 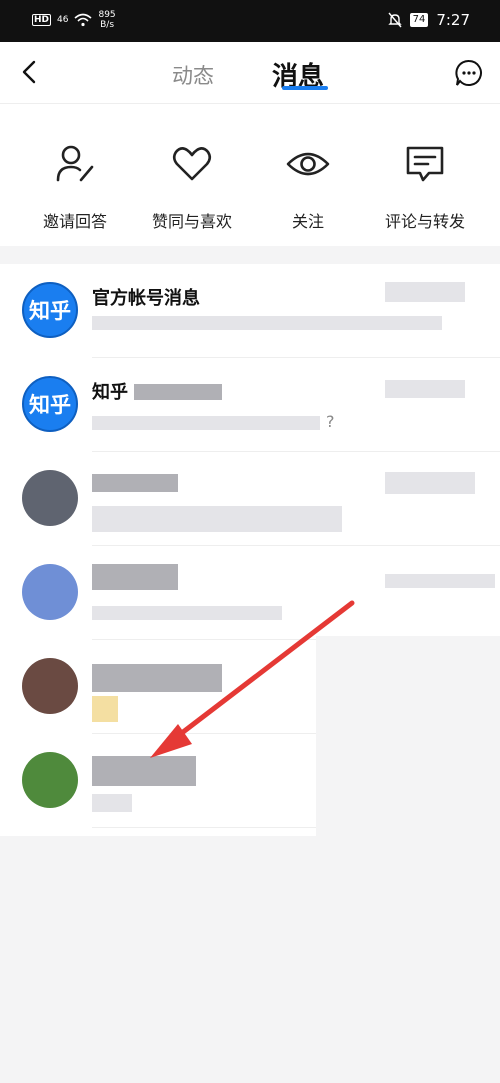 What do you see at coordinates (105, 709) in the screenshot?
I see `emoji-blurred` at bounding box center [105, 709].